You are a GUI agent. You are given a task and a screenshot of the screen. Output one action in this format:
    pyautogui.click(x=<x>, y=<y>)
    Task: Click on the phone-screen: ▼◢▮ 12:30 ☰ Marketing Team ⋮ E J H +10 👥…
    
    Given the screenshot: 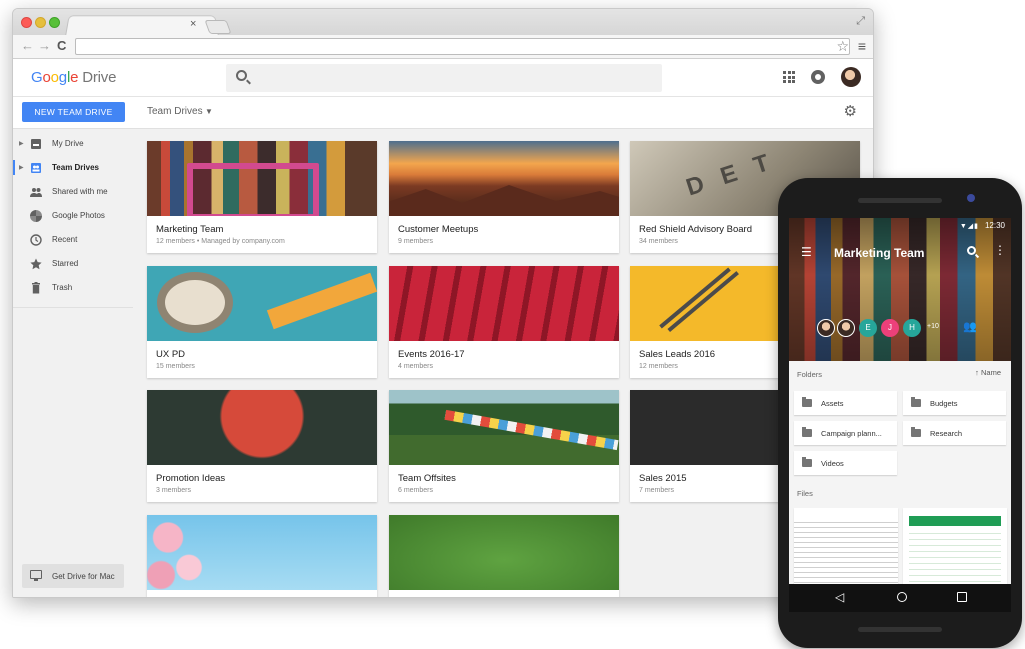 What is the action you would take?
    pyautogui.click(x=900, y=415)
    